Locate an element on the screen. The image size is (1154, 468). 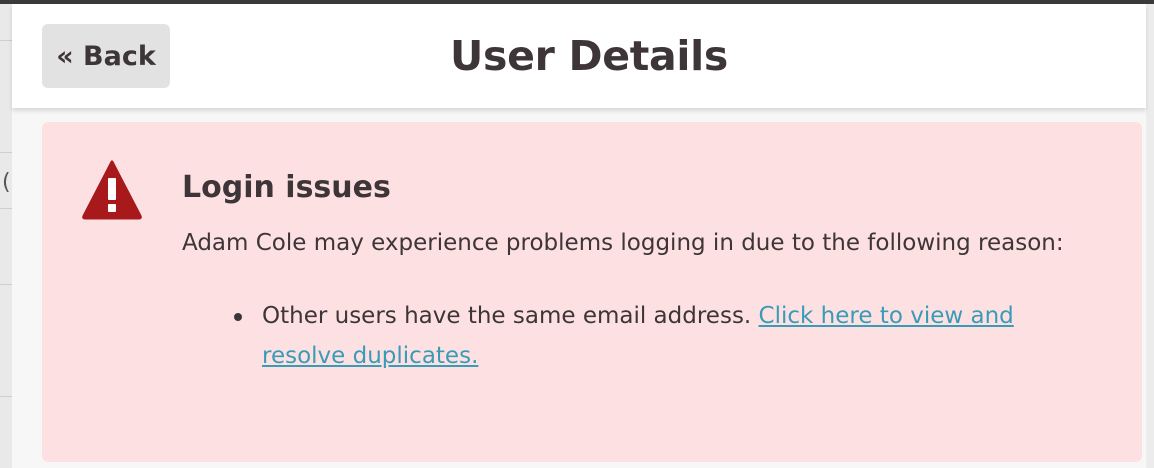
bullet-icon is located at coordinates (238, 317).